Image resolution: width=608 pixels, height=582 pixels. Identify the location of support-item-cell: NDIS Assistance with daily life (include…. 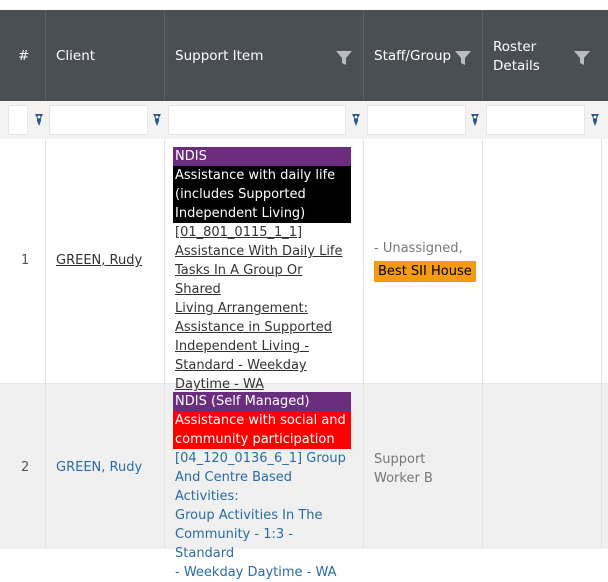
(262, 270).